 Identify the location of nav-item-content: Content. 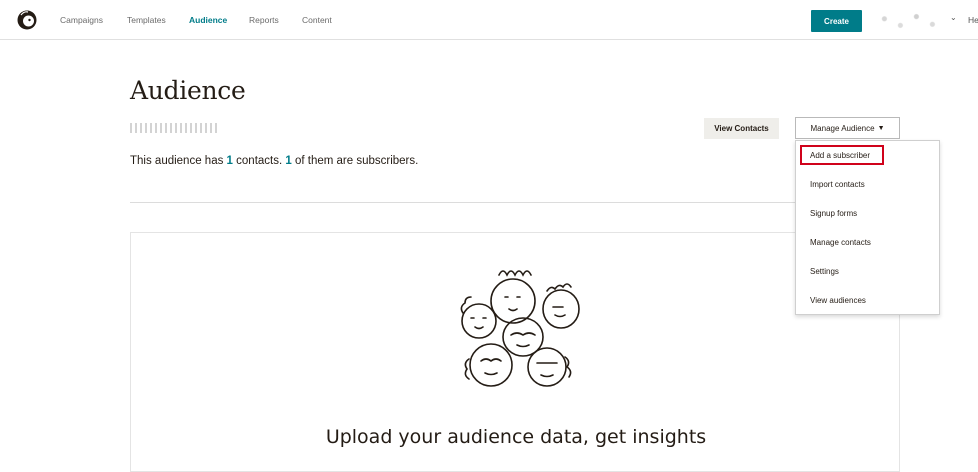
(317, 20).